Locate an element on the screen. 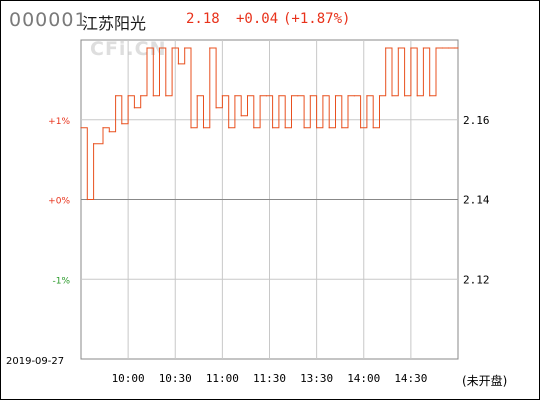 Image resolution: width=540 pixels, height=400 pixels. x-tick-label: 11:30 is located at coordinates (269, 378).